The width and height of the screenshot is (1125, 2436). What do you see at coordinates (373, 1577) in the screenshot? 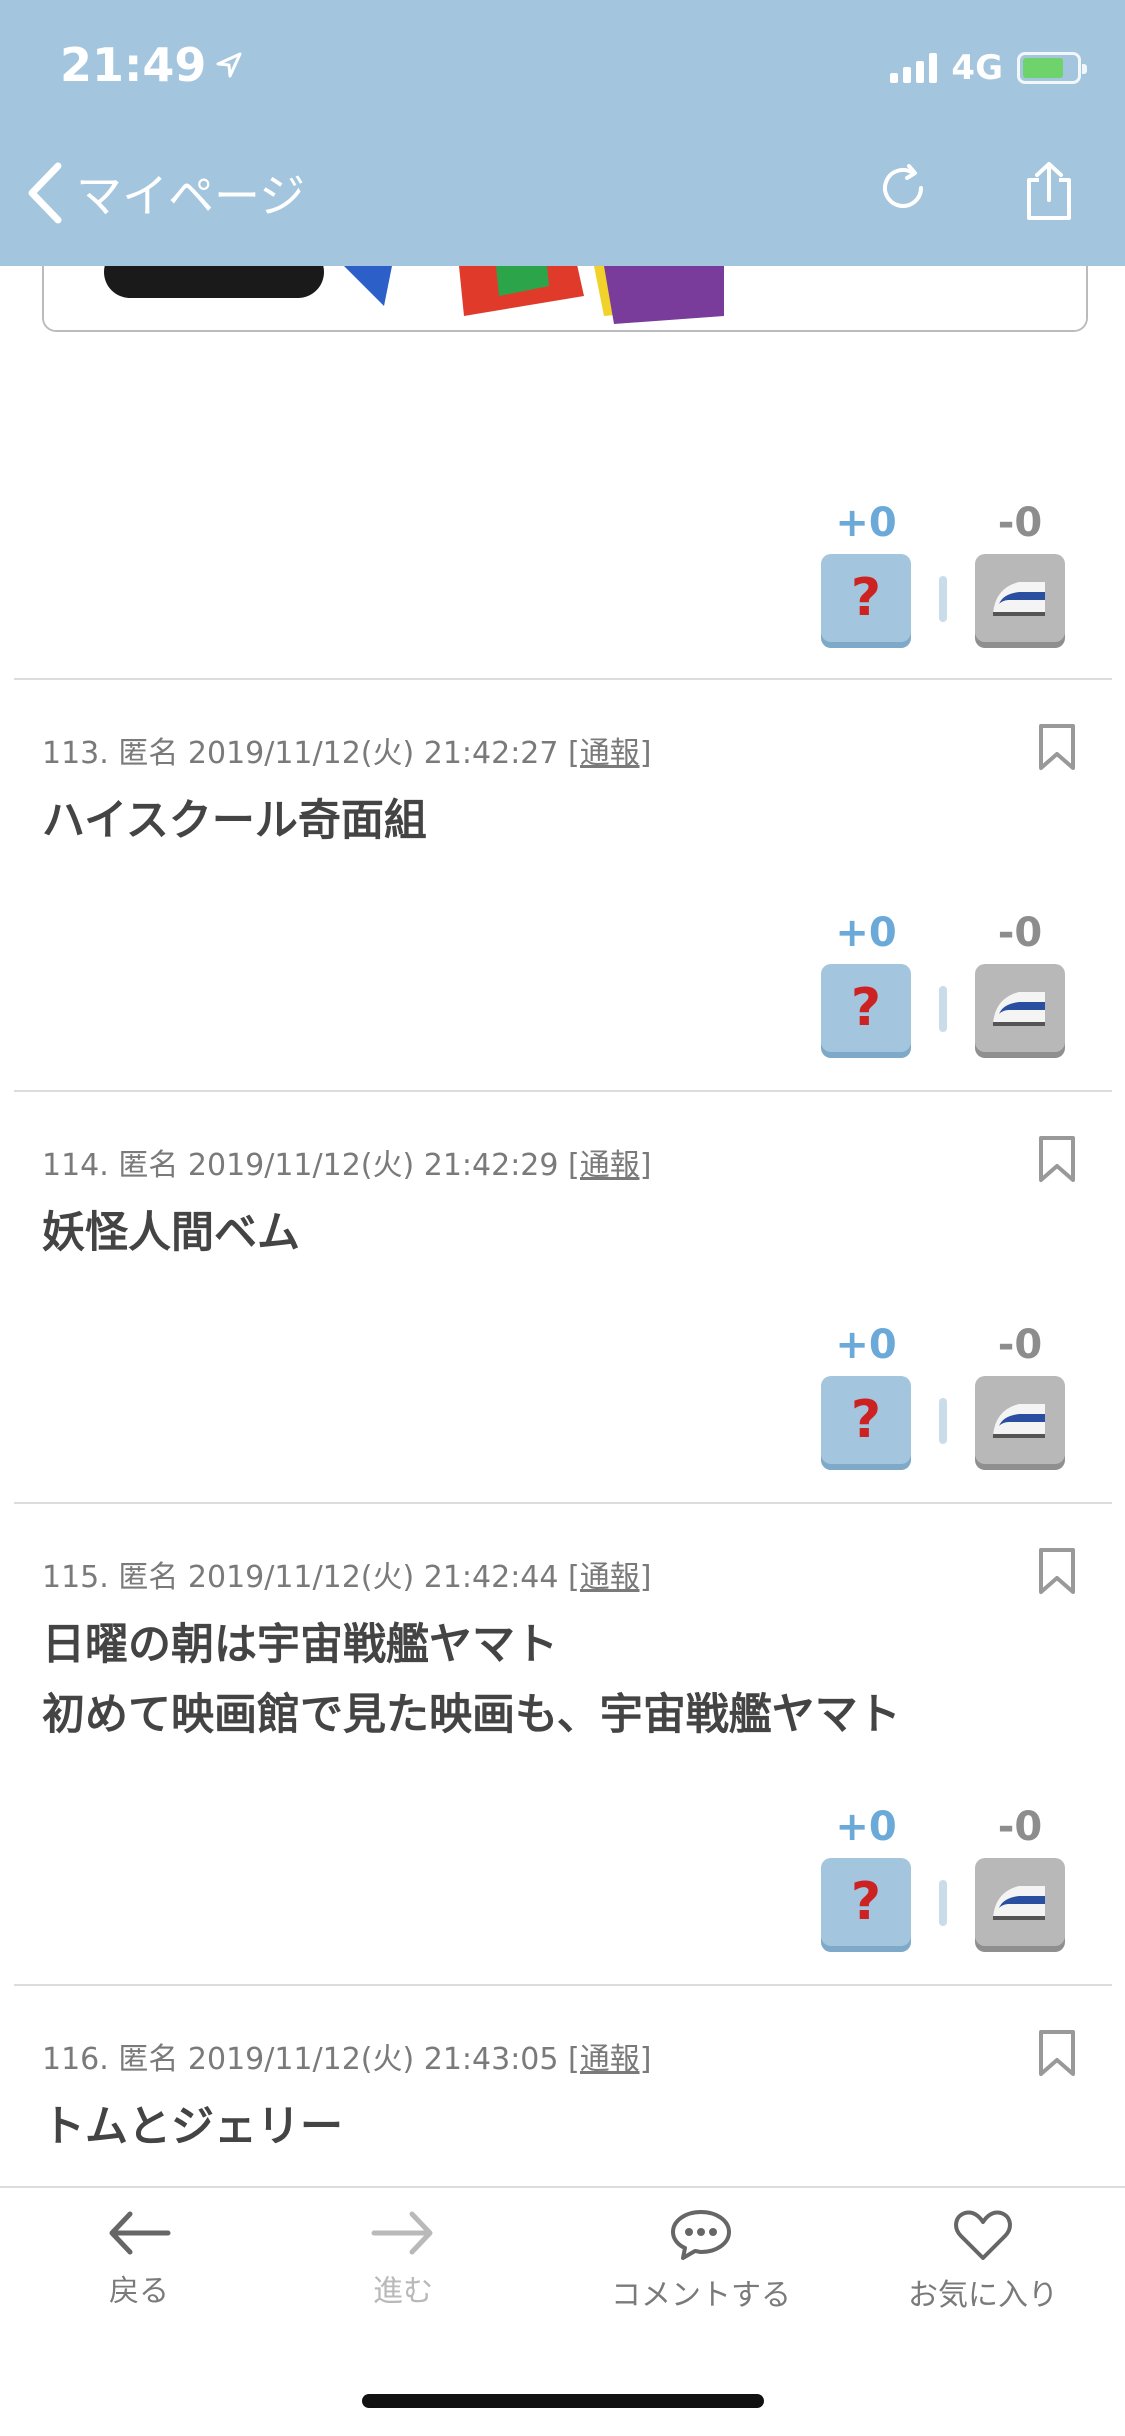
I see `post-datetime: 2019/11/12(火) 21:42:44` at bounding box center [373, 1577].